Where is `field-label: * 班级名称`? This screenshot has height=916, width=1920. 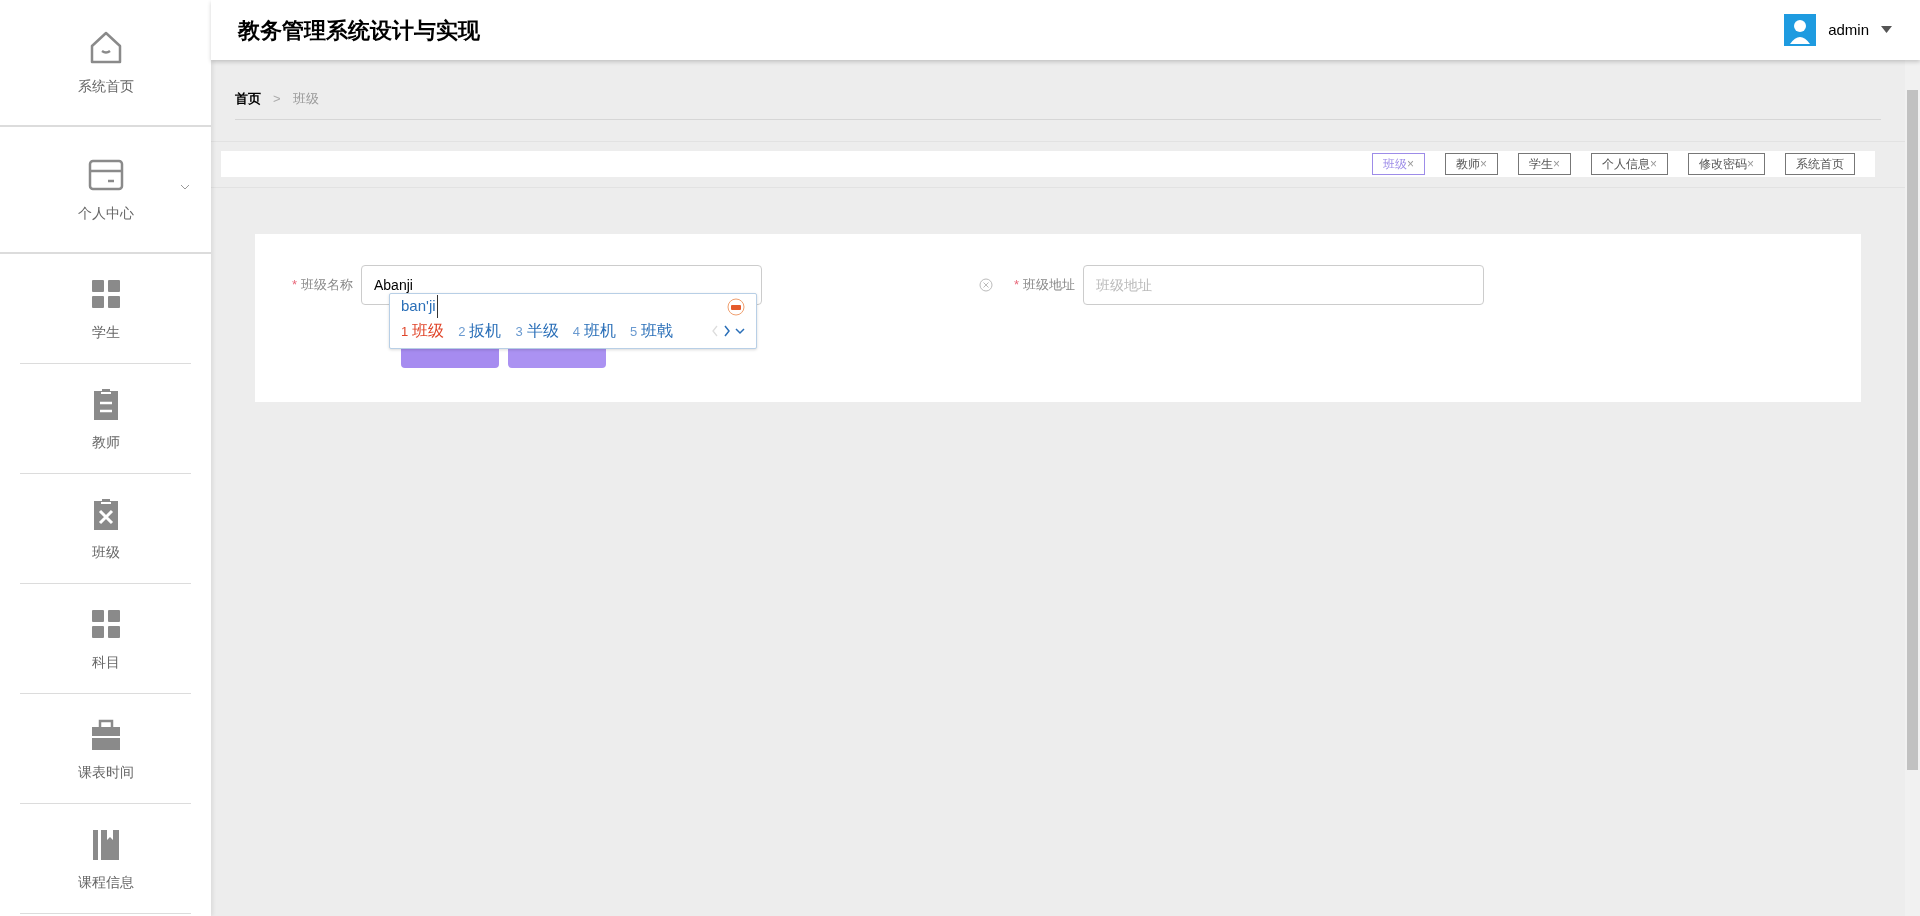
field-label: * 班级名称 is located at coordinates (321, 284).